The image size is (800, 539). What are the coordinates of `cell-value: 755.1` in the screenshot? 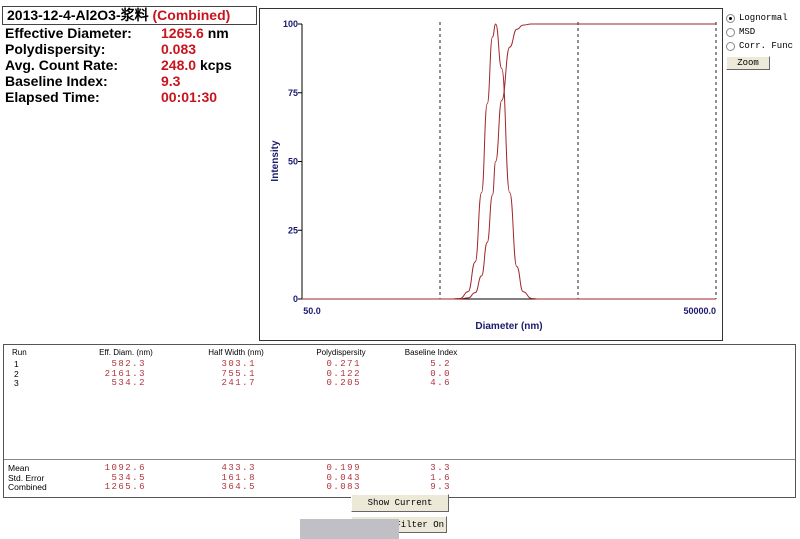 It's located at (238, 373).